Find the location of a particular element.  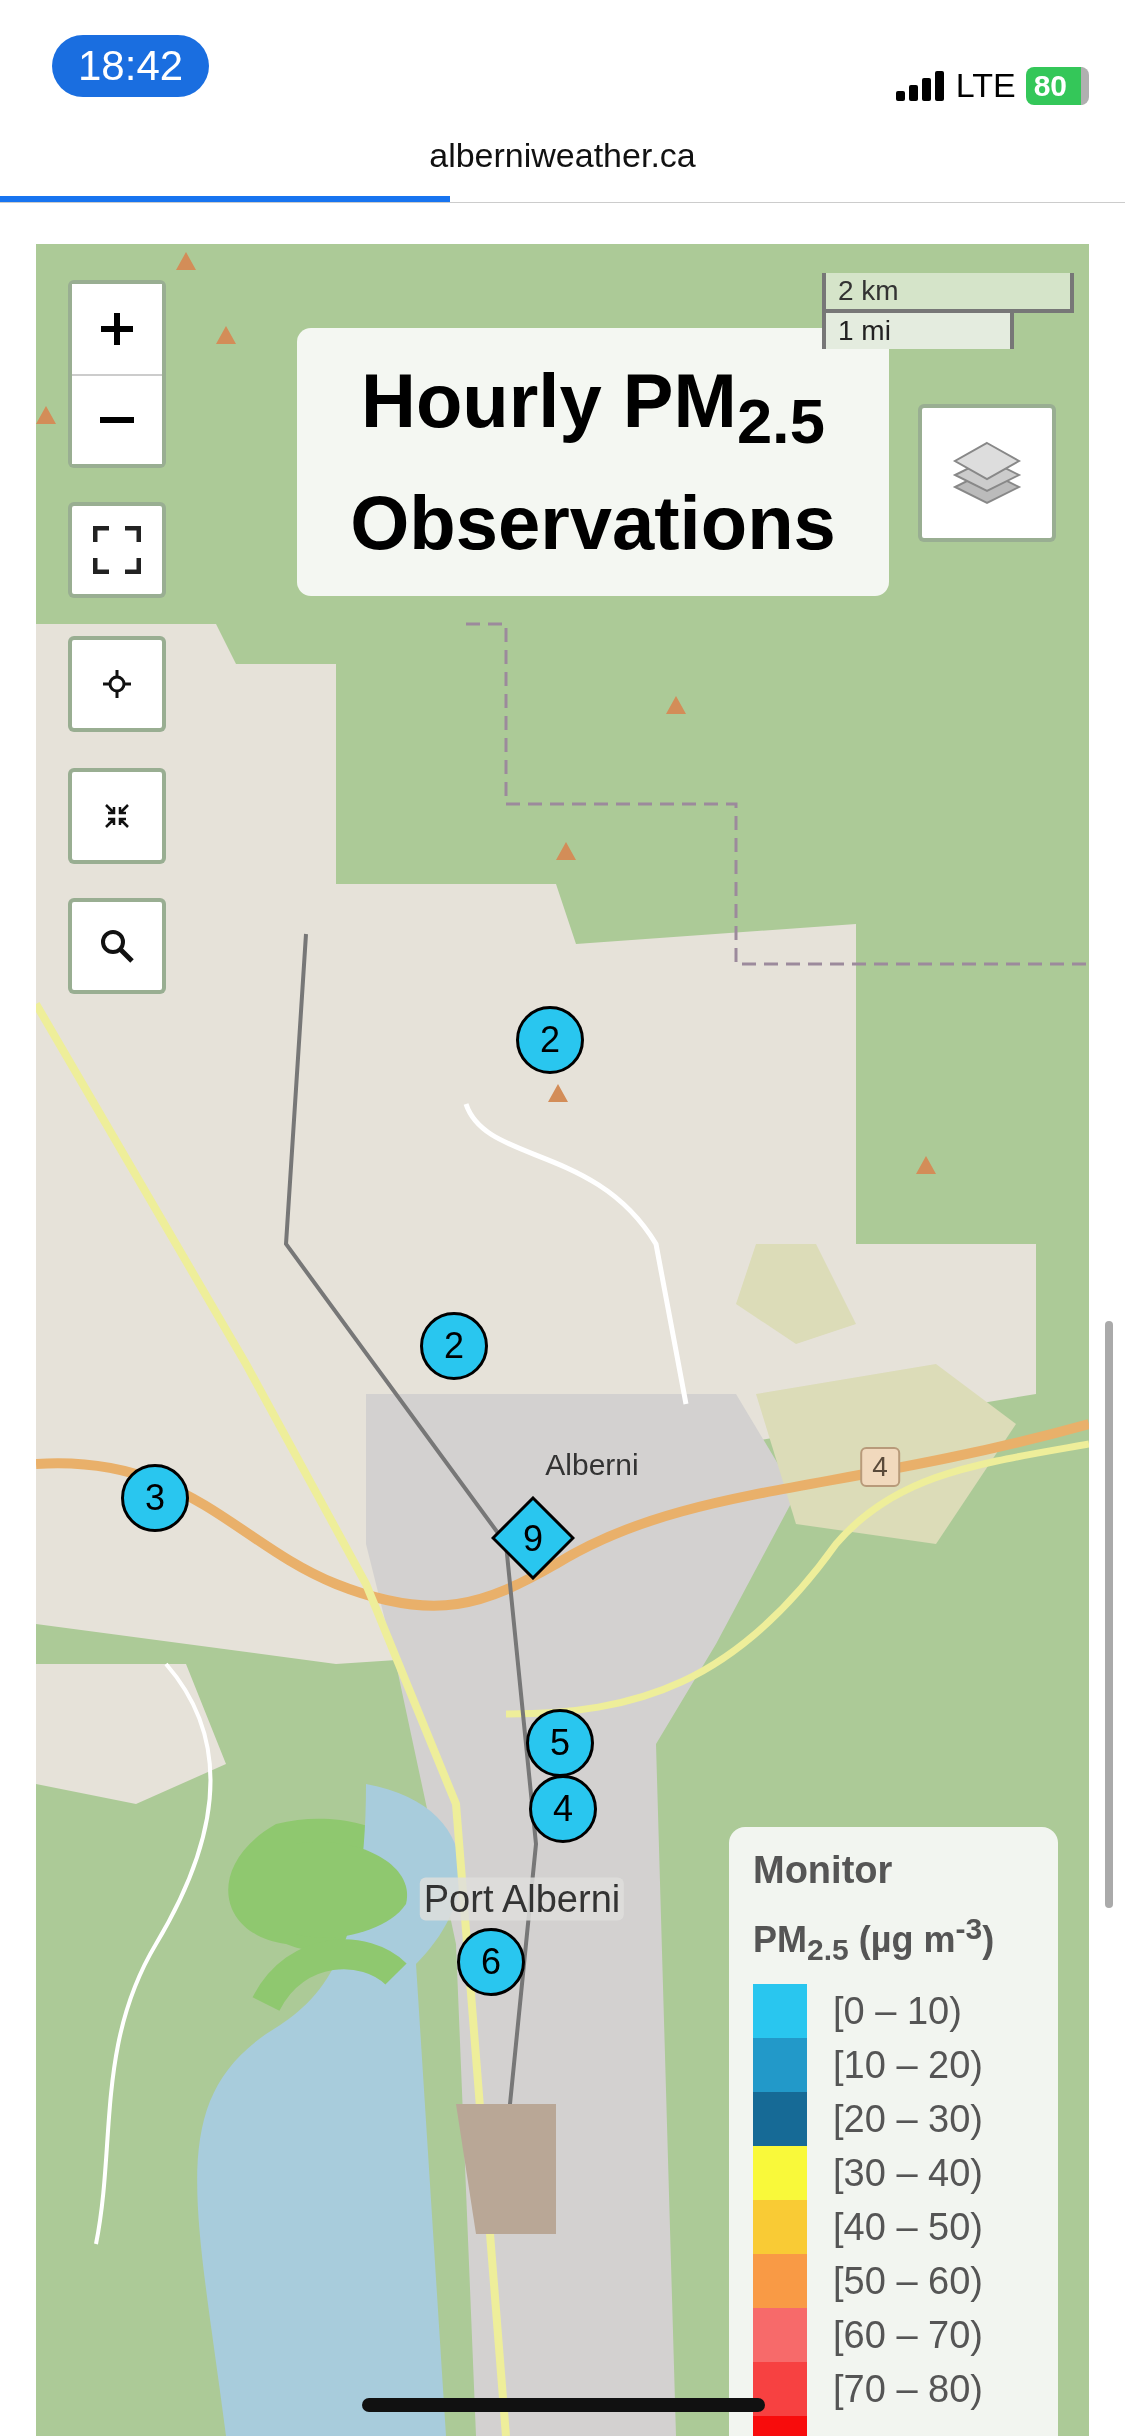

zoom-out-button is located at coordinates (117, 419).